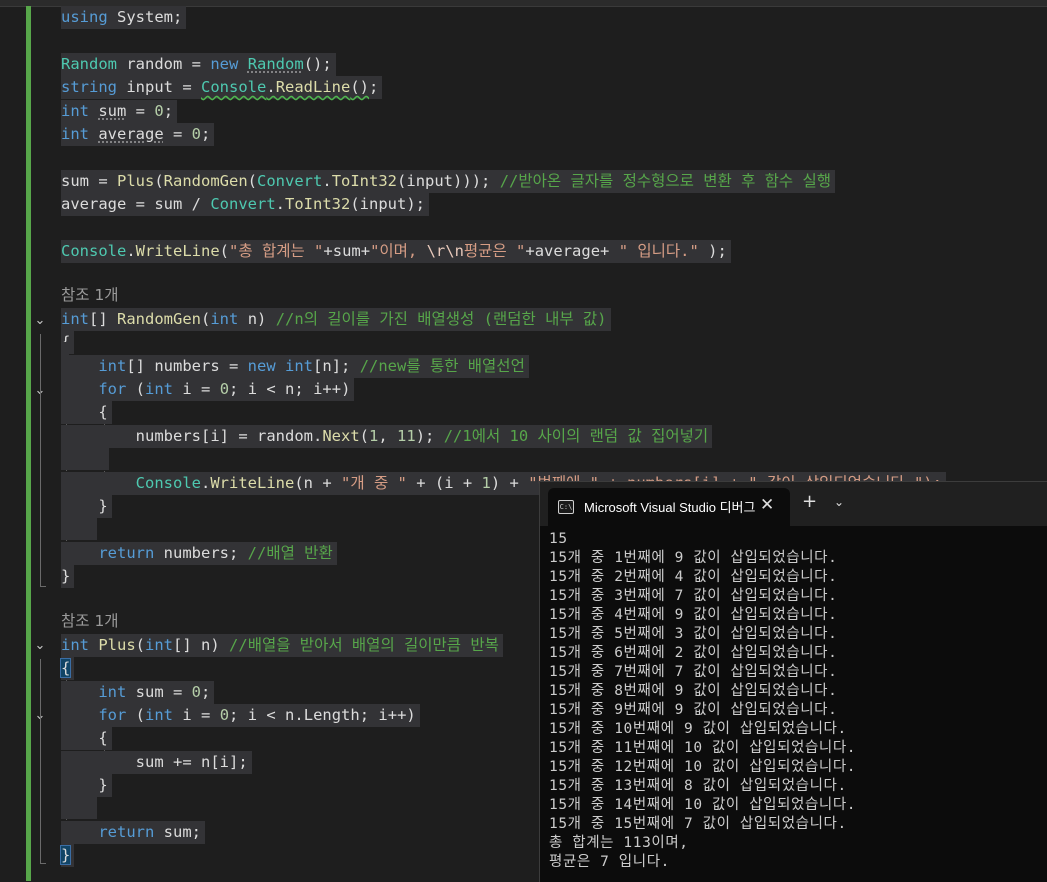 Image resolution: width=1047 pixels, height=882 pixels. I want to click on outline-bracket-randomgen, so click(40, 460).